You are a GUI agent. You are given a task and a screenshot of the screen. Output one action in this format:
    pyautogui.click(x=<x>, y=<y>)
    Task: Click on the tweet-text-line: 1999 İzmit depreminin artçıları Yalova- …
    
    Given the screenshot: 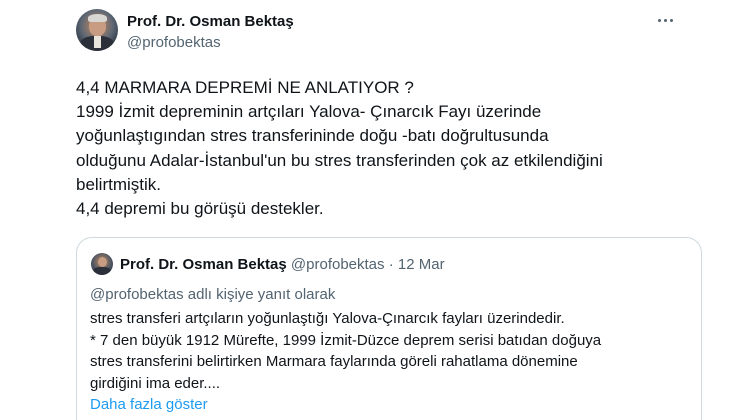 What is the action you would take?
    pyautogui.click(x=309, y=112)
    